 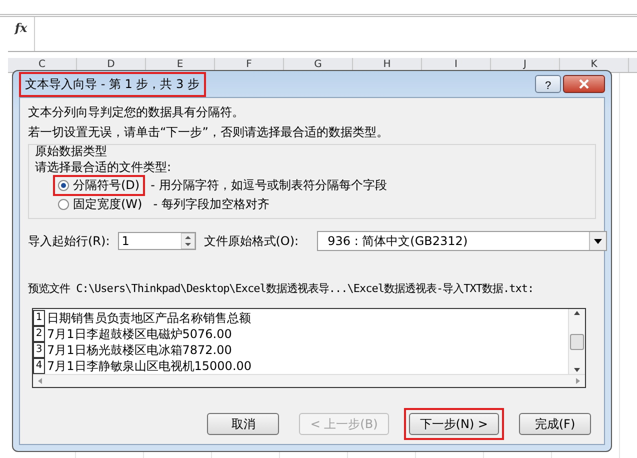 I want to click on scroll-thumb, so click(x=577, y=342).